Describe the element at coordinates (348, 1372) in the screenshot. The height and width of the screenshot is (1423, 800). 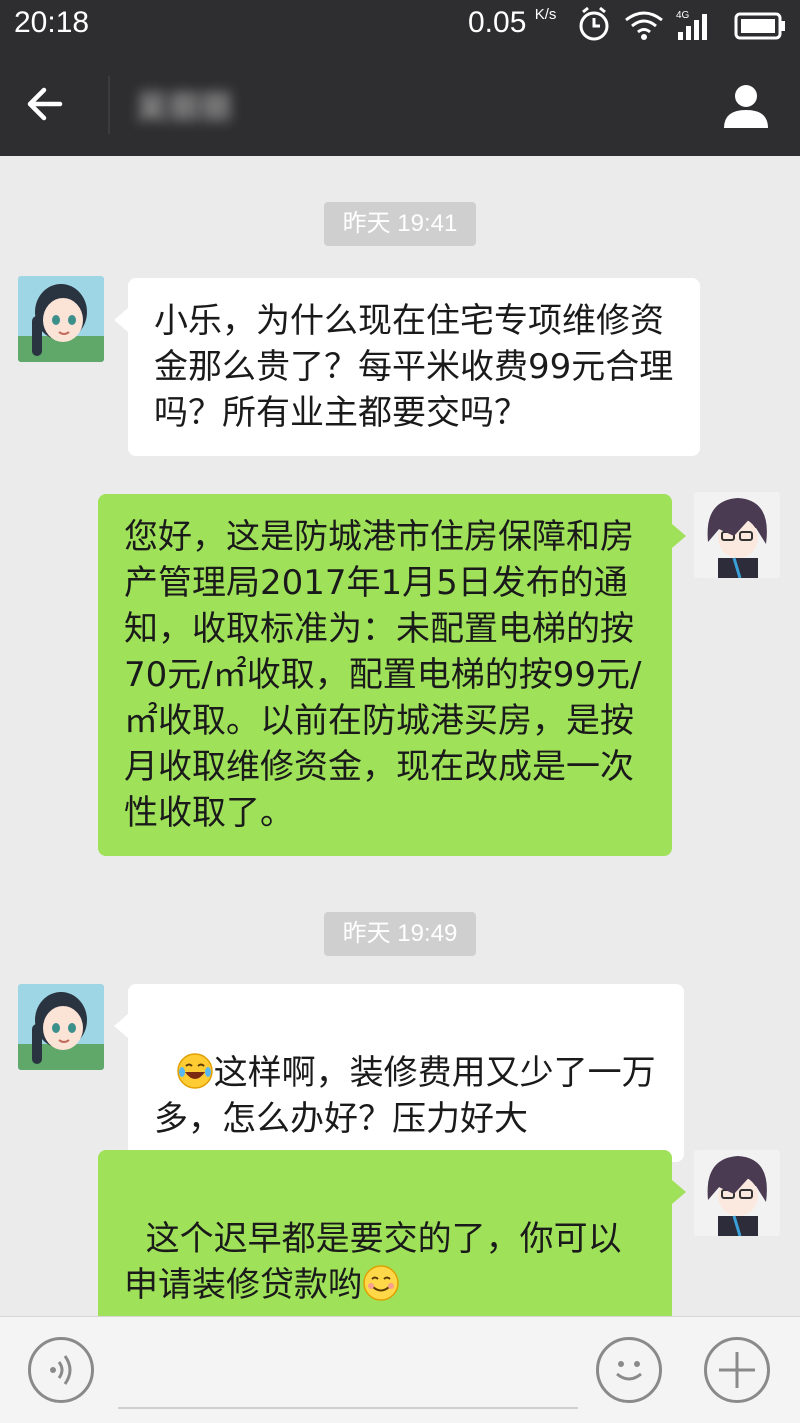
I see `message-input` at that location.